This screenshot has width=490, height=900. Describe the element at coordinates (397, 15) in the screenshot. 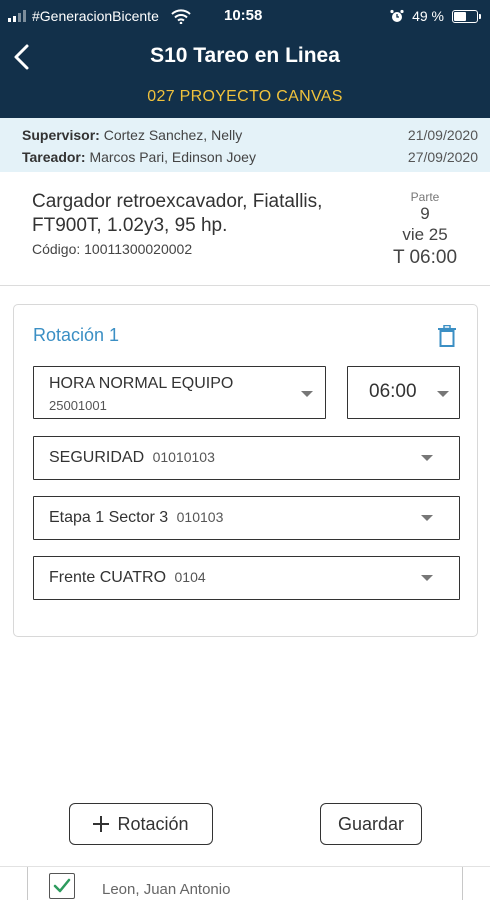

I see `alarm-icon` at that location.